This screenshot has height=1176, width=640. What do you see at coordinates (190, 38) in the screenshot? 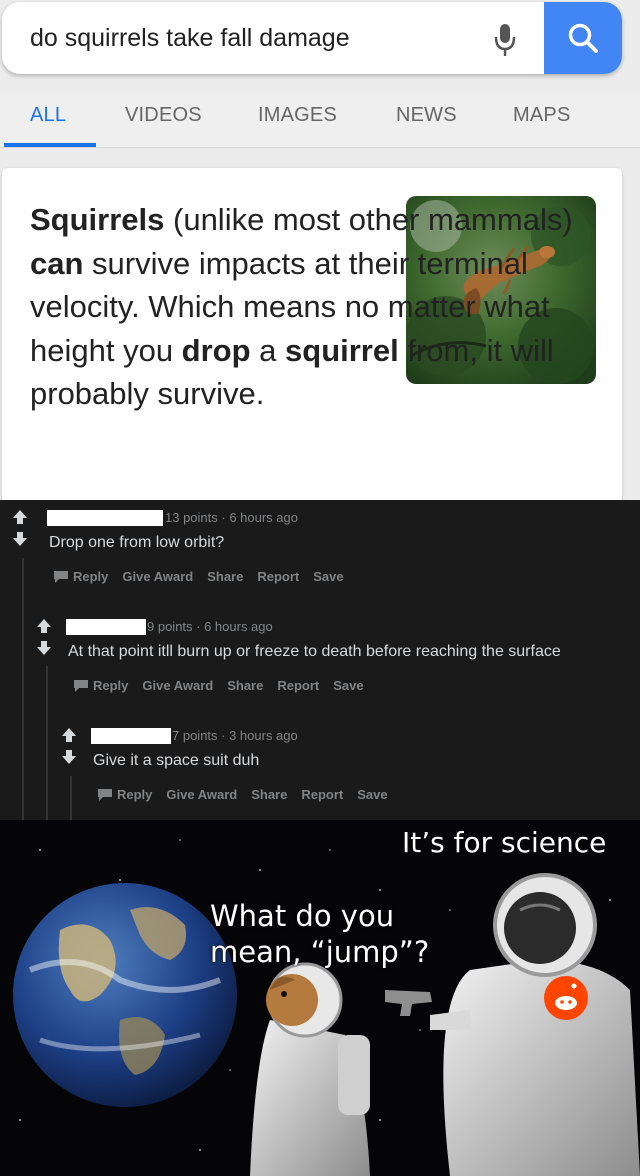
I see `search-query-text: do squirrels take fall damage` at bounding box center [190, 38].